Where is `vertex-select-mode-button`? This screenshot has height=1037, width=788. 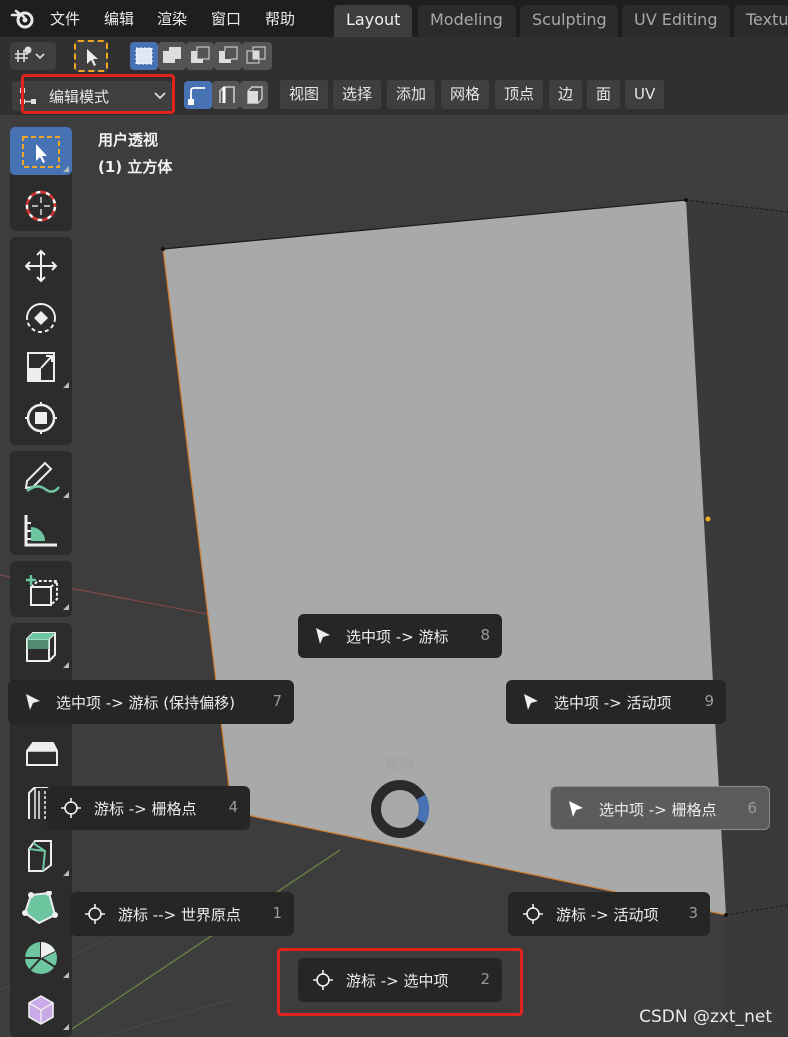
vertex-select-mode-button is located at coordinates (198, 95).